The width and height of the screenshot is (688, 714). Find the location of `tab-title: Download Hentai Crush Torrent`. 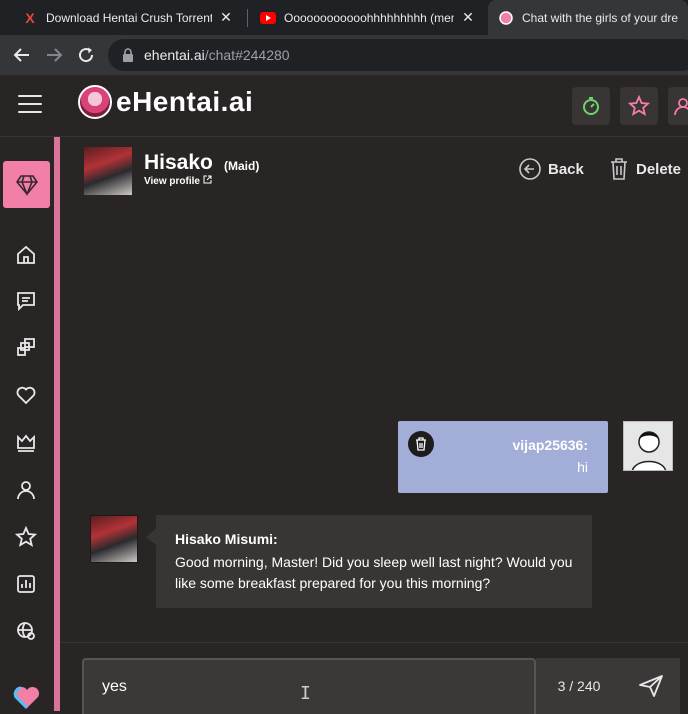

tab-title: Download Hentai Crush Torrent is located at coordinates (129, 17).